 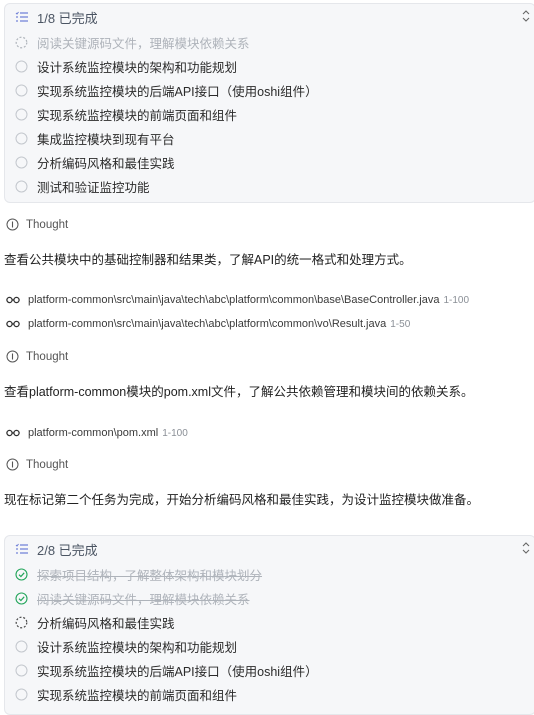 I want to click on todo-panel-header: 1/8 已完成, so click(x=269, y=17).